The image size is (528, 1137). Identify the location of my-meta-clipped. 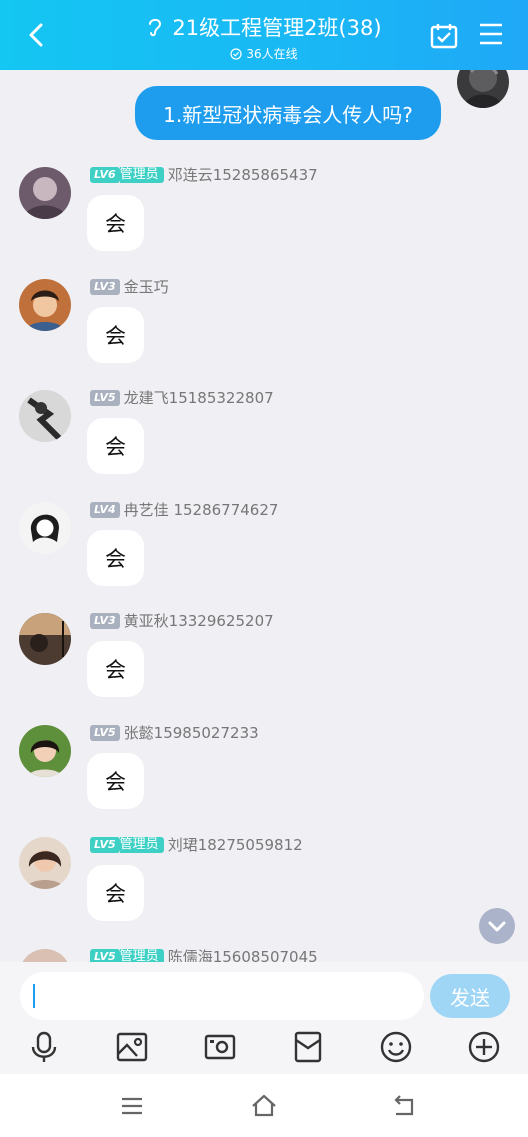
(325, 72).